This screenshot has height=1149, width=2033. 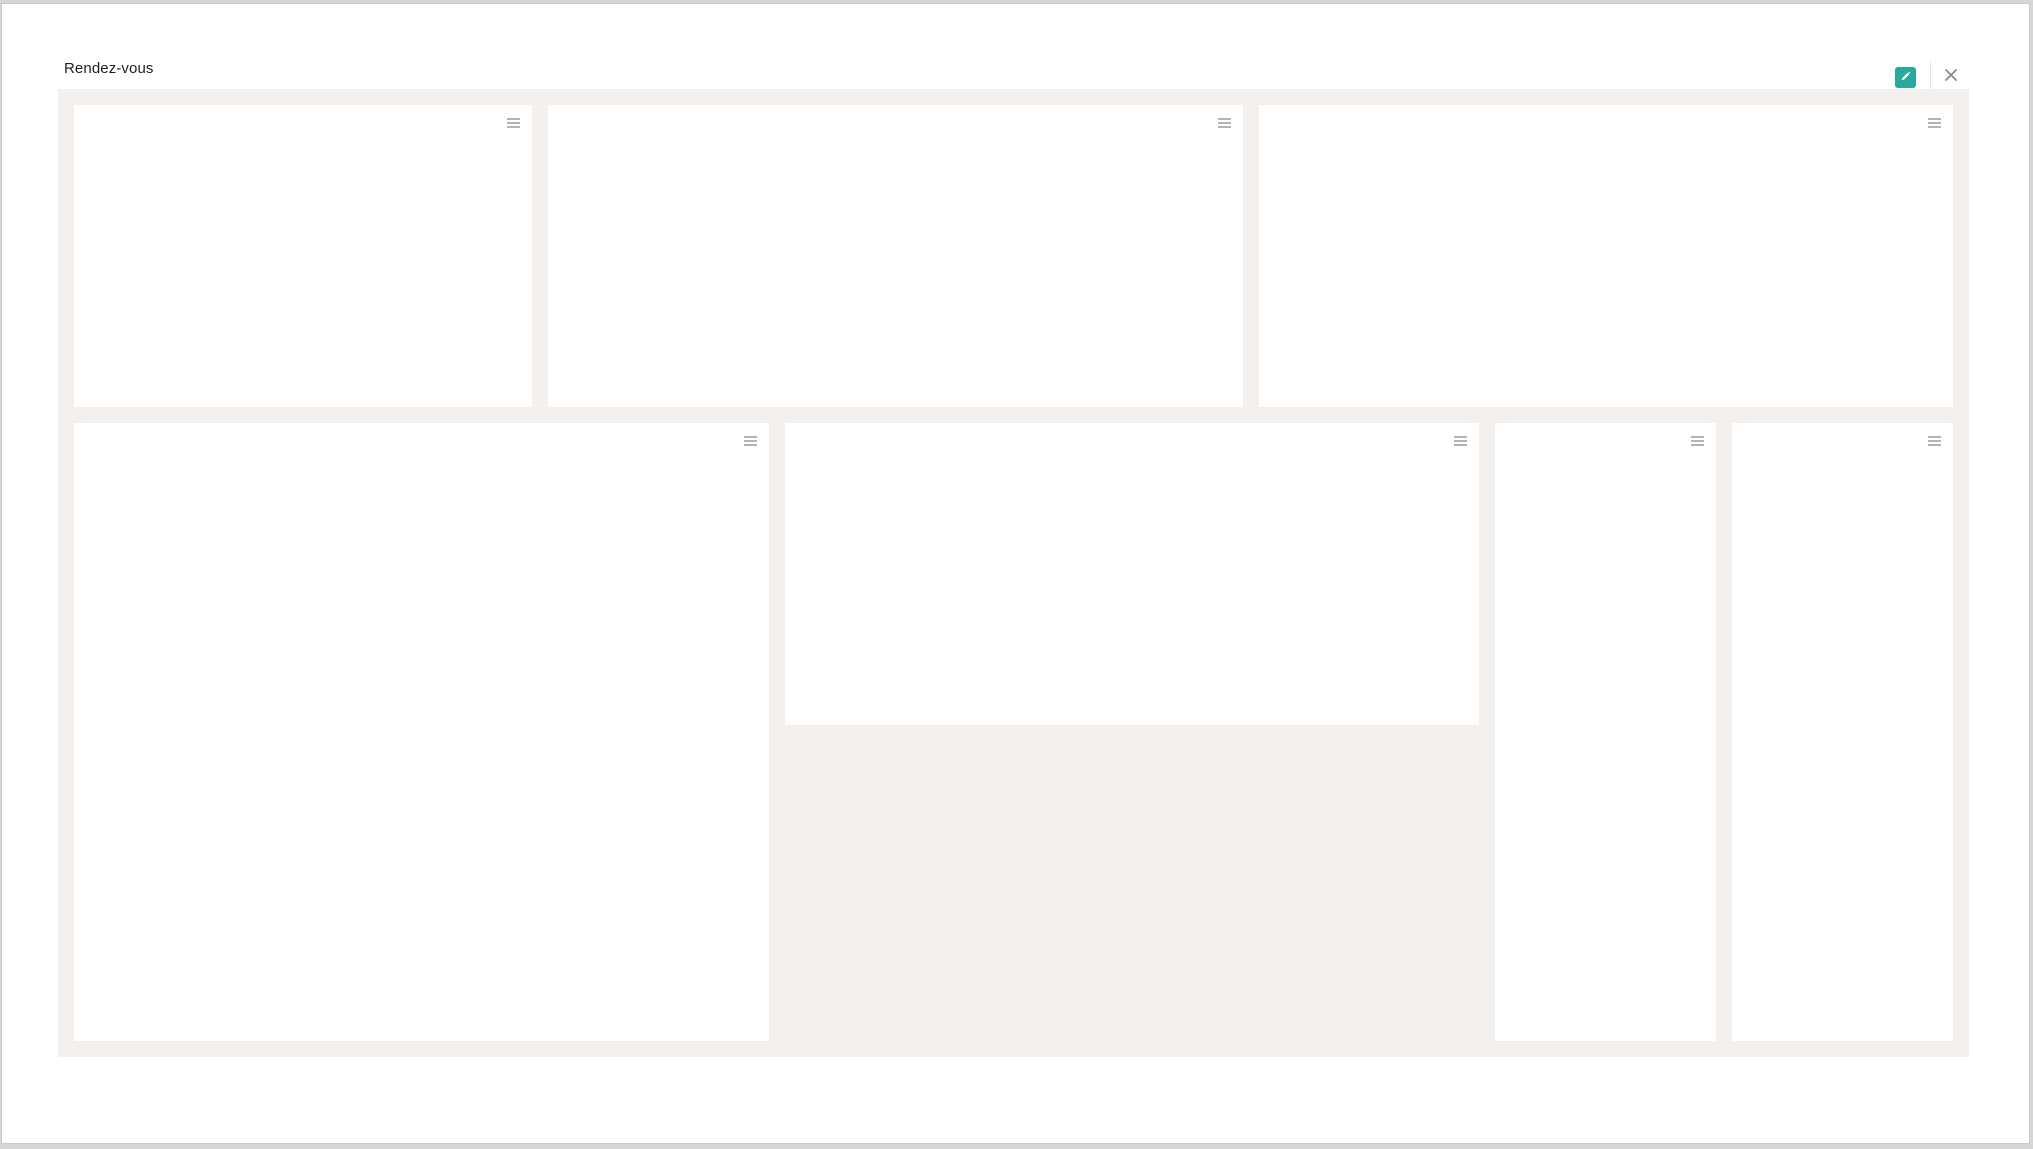 I want to click on header-divider, so click(x=1930, y=77).